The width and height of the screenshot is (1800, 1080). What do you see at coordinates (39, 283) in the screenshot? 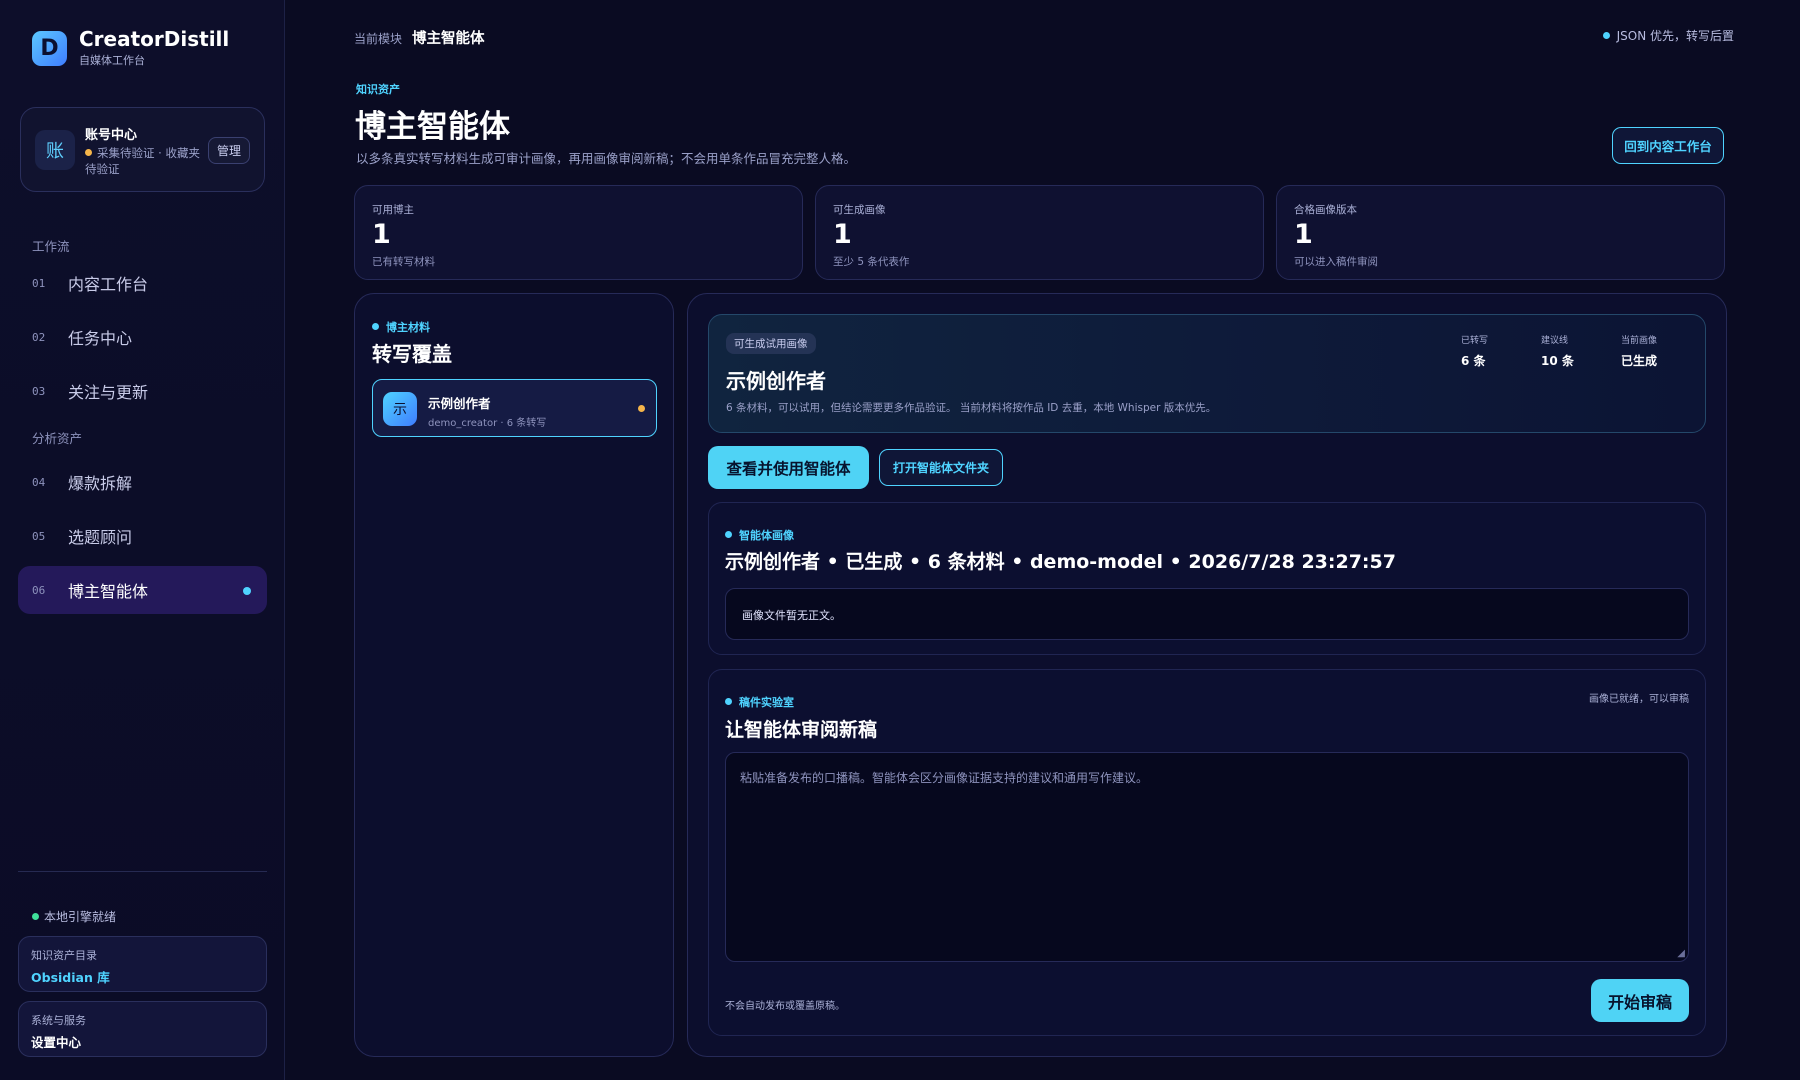
I see `nav-number: 01` at bounding box center [39, 283].